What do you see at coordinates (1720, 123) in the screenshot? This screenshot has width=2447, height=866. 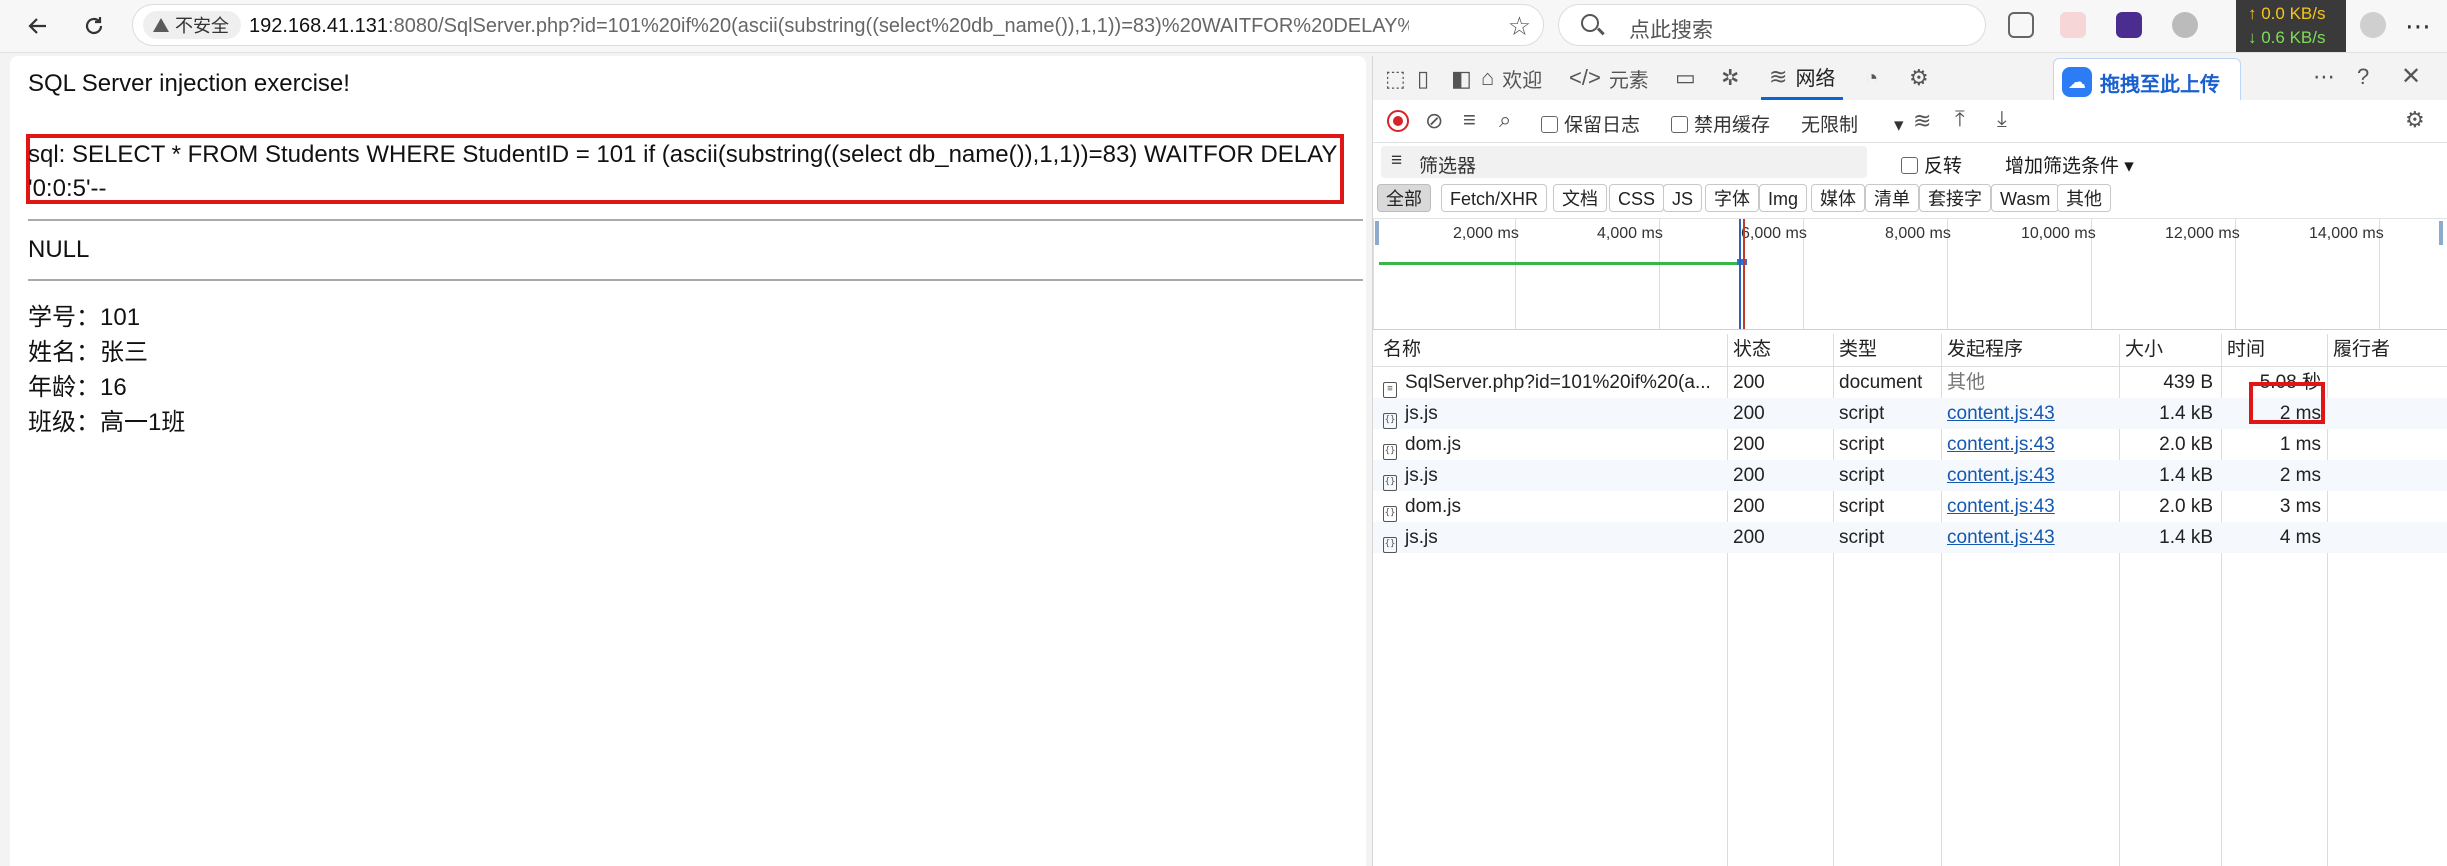 I see `disable-cache-option: 禁用缓存` at bounding box center [1720, 123].